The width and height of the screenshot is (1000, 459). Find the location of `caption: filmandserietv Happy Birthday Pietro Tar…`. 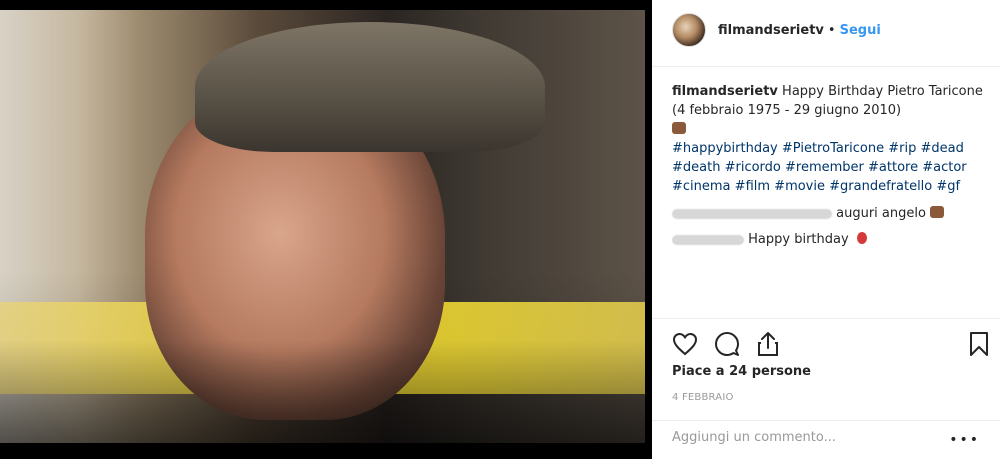

caption: filmandserietv Happy Birthday Pietro Tar… is located at coordinates (831, 139).